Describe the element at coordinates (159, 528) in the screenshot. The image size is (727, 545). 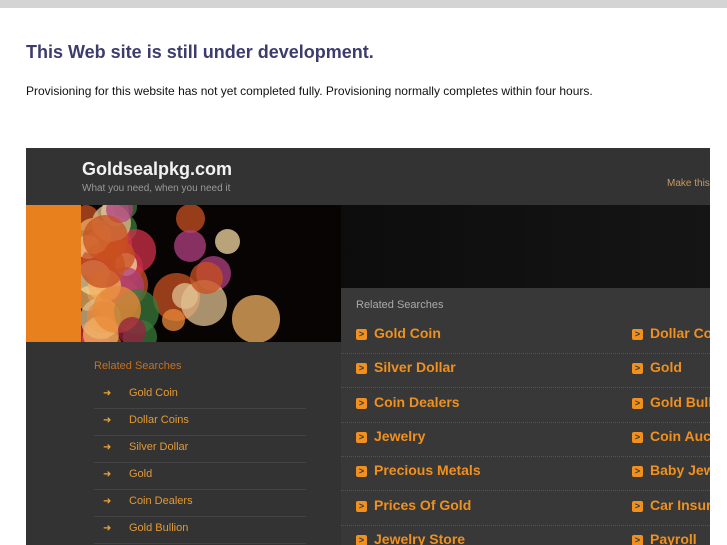
I see `sidebar-link-label: Gold Bullion` at that location.